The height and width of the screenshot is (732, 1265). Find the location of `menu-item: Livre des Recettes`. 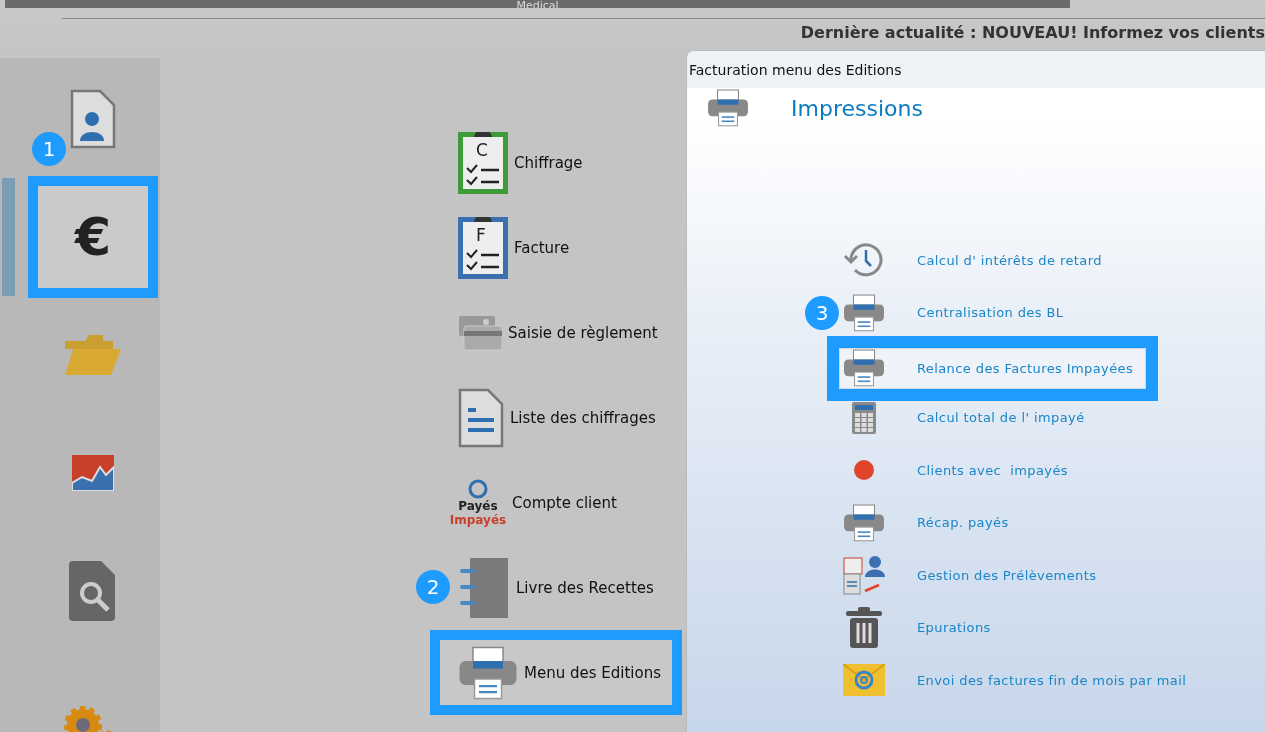

menu-item: Livre des Recettes is located at coordinates (568, 587).